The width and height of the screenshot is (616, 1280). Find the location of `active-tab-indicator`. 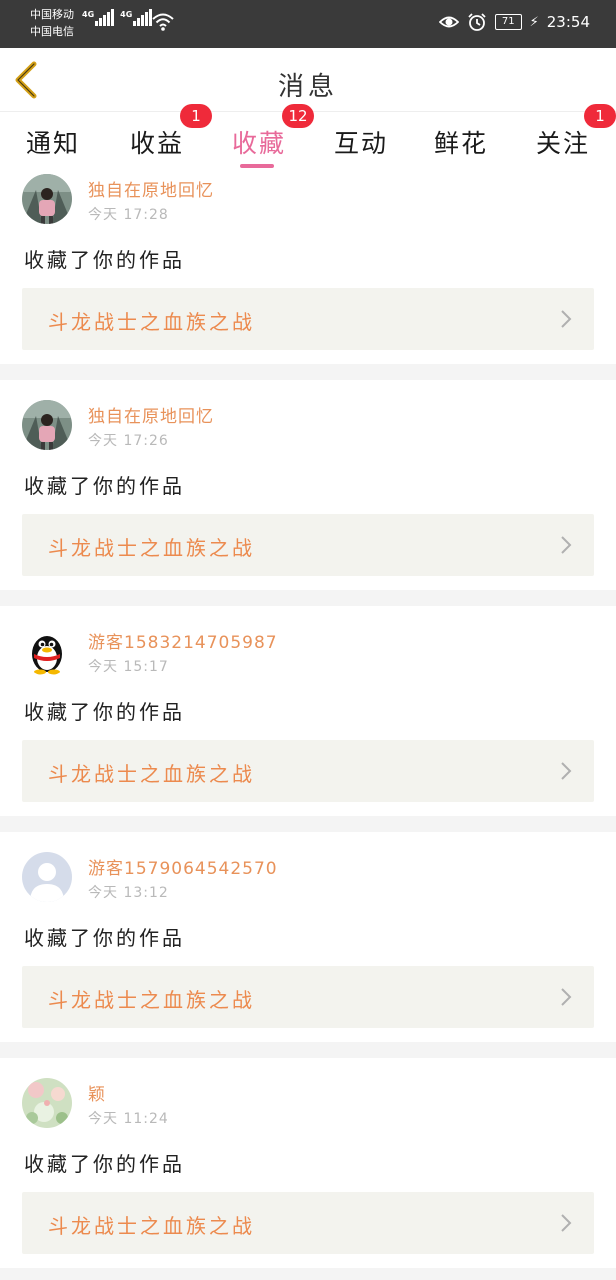

active-tab-indicator is located at coordinates (257, 166).